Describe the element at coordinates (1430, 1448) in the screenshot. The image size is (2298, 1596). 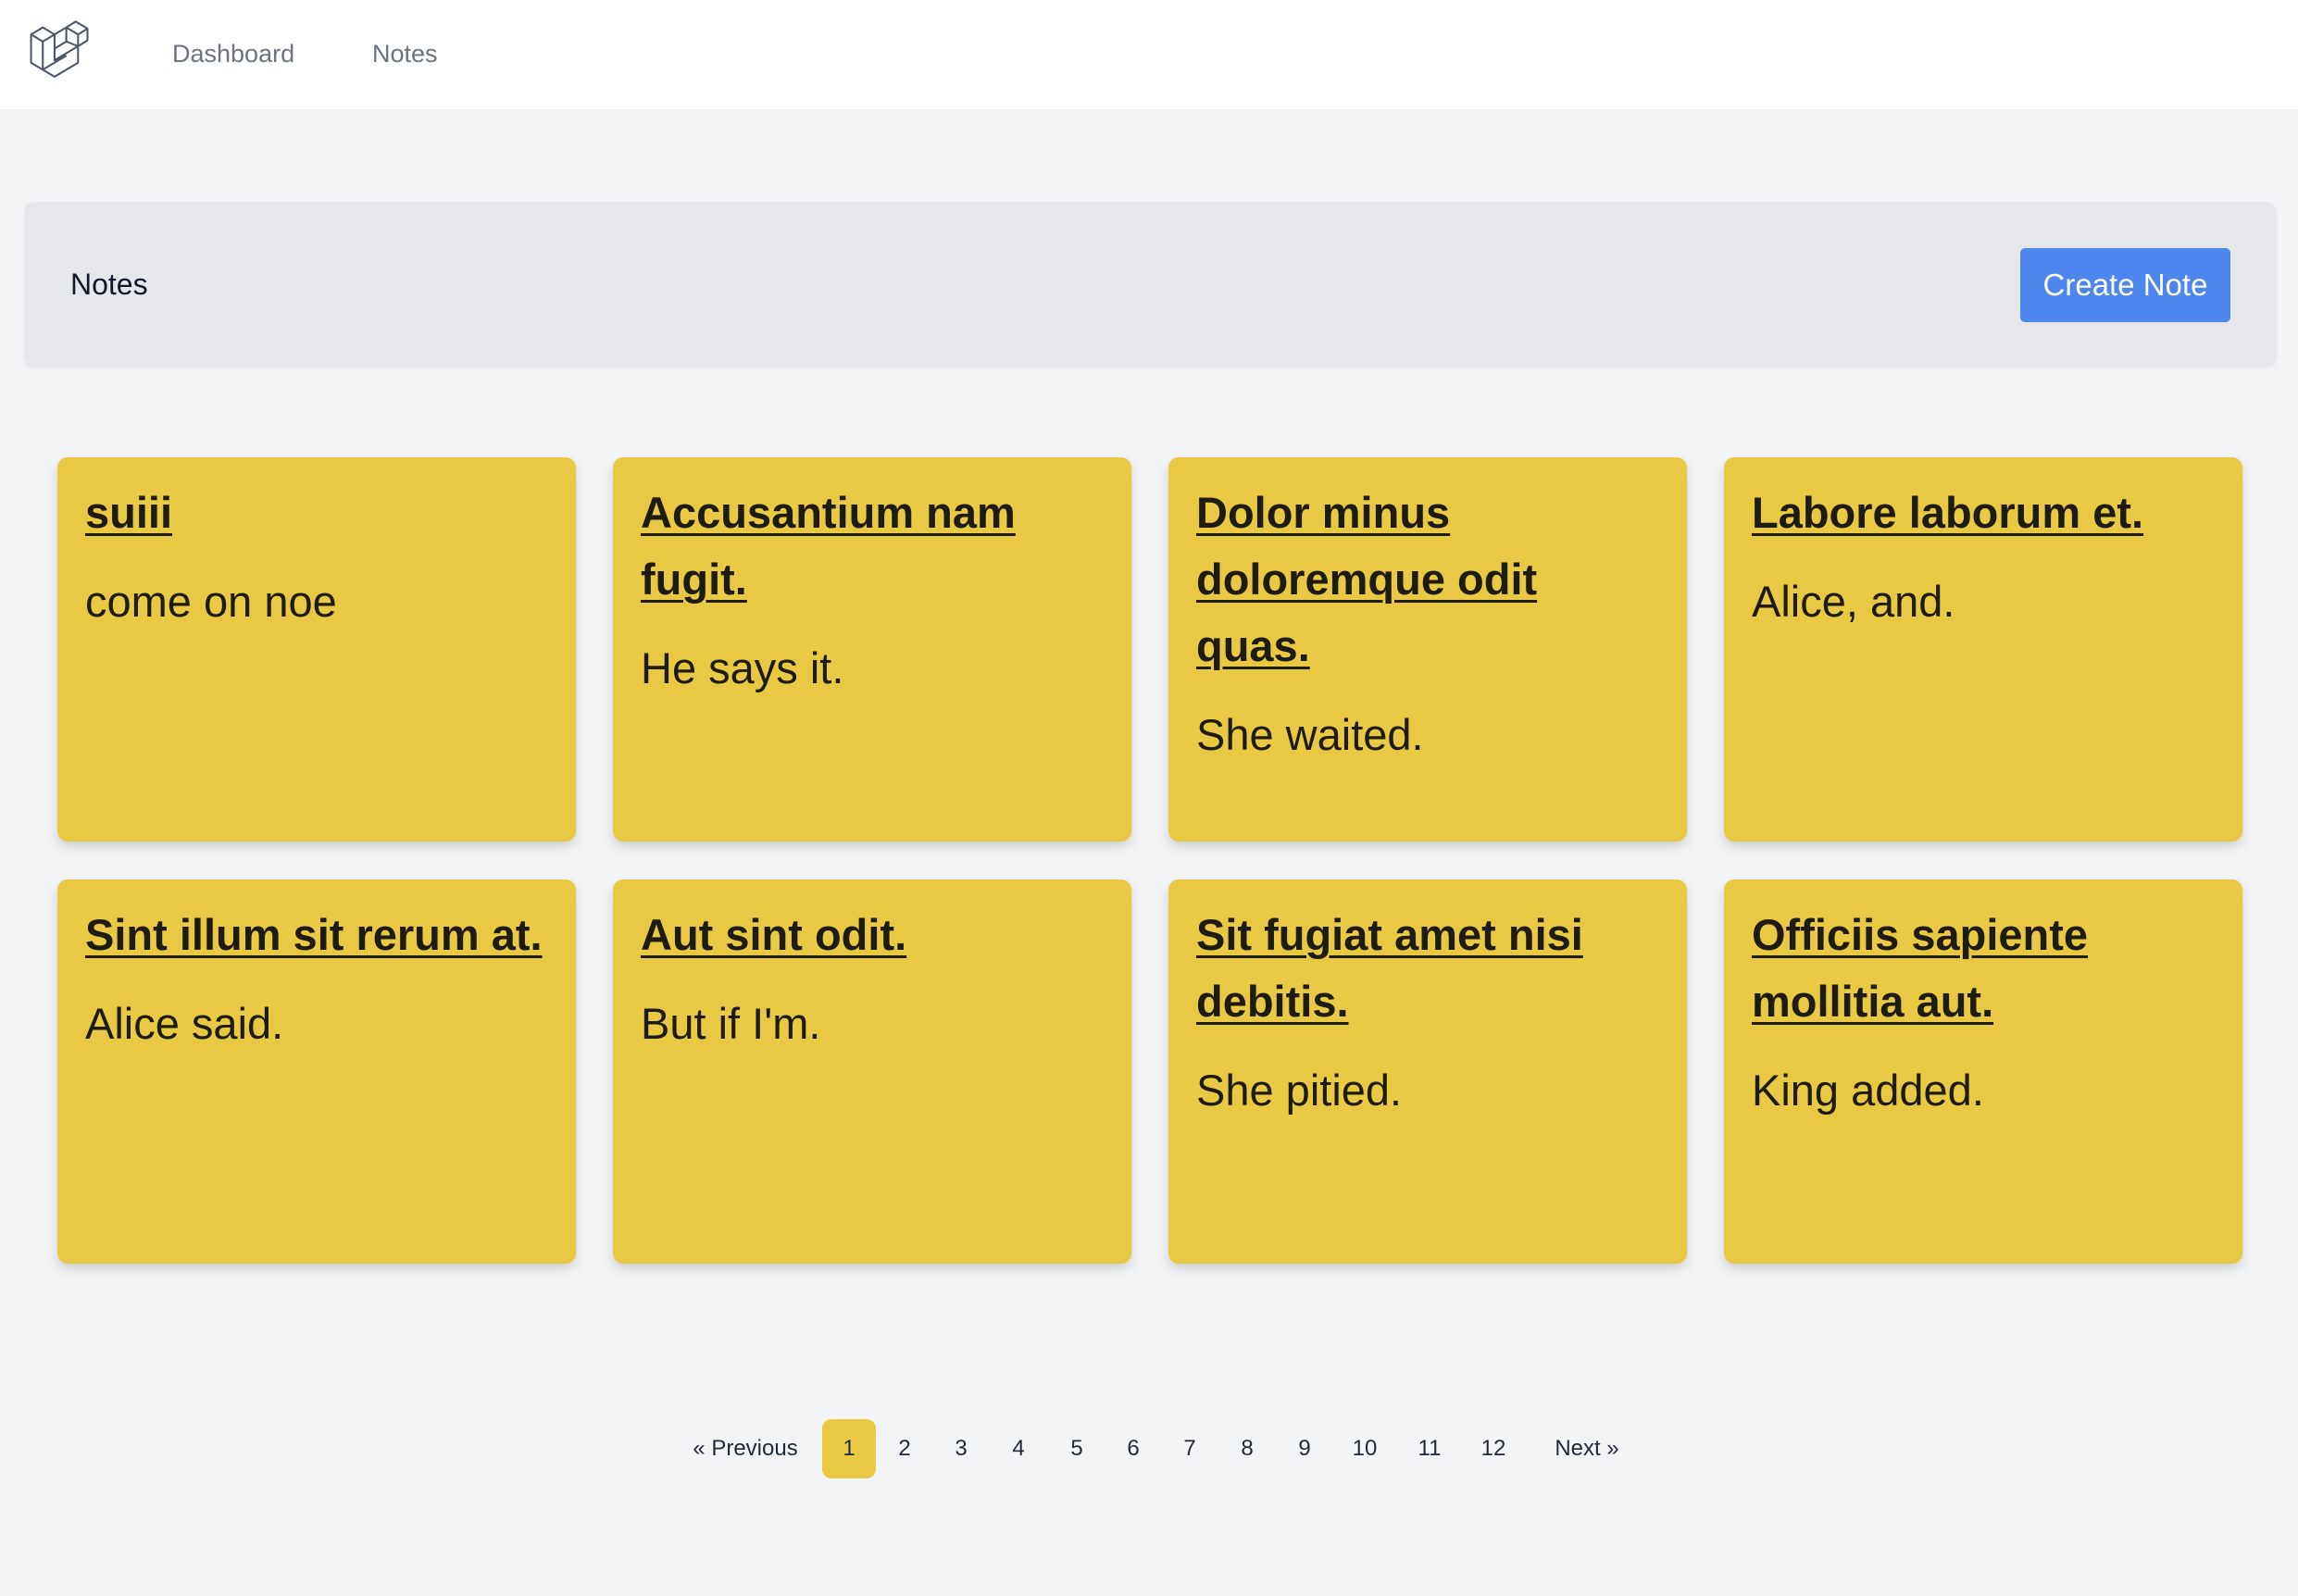
I see `pagination-page-11: 11` at that location.